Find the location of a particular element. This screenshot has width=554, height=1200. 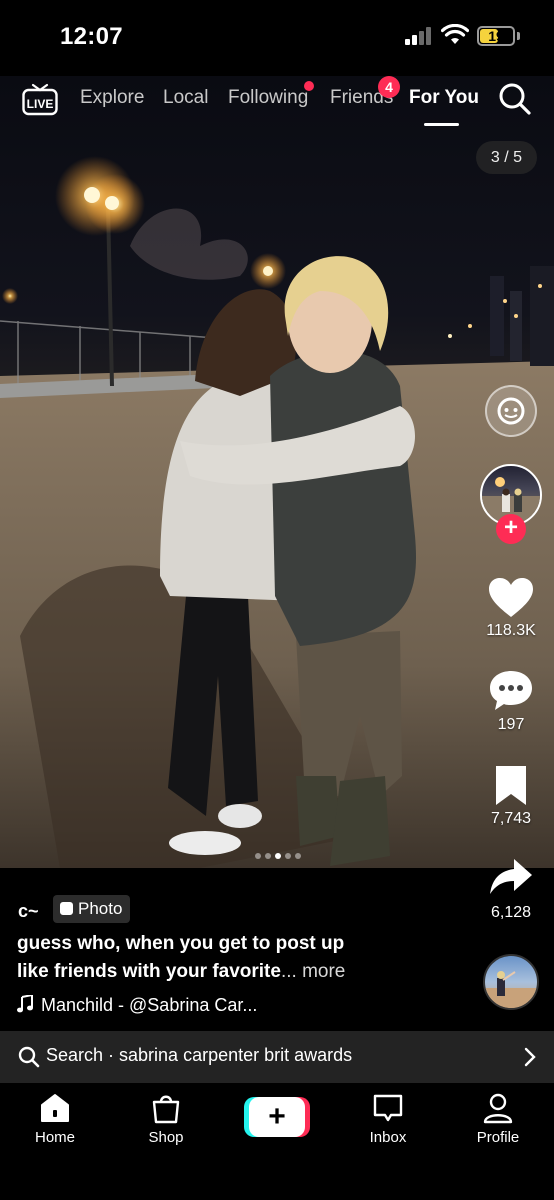

friends-badge: 4 is located at coordinates (389, 87).